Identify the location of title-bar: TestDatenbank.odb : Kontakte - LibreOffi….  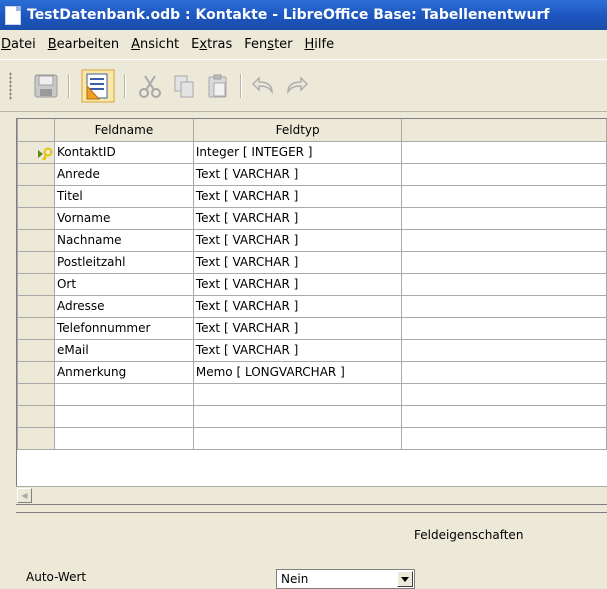
(303, 15).